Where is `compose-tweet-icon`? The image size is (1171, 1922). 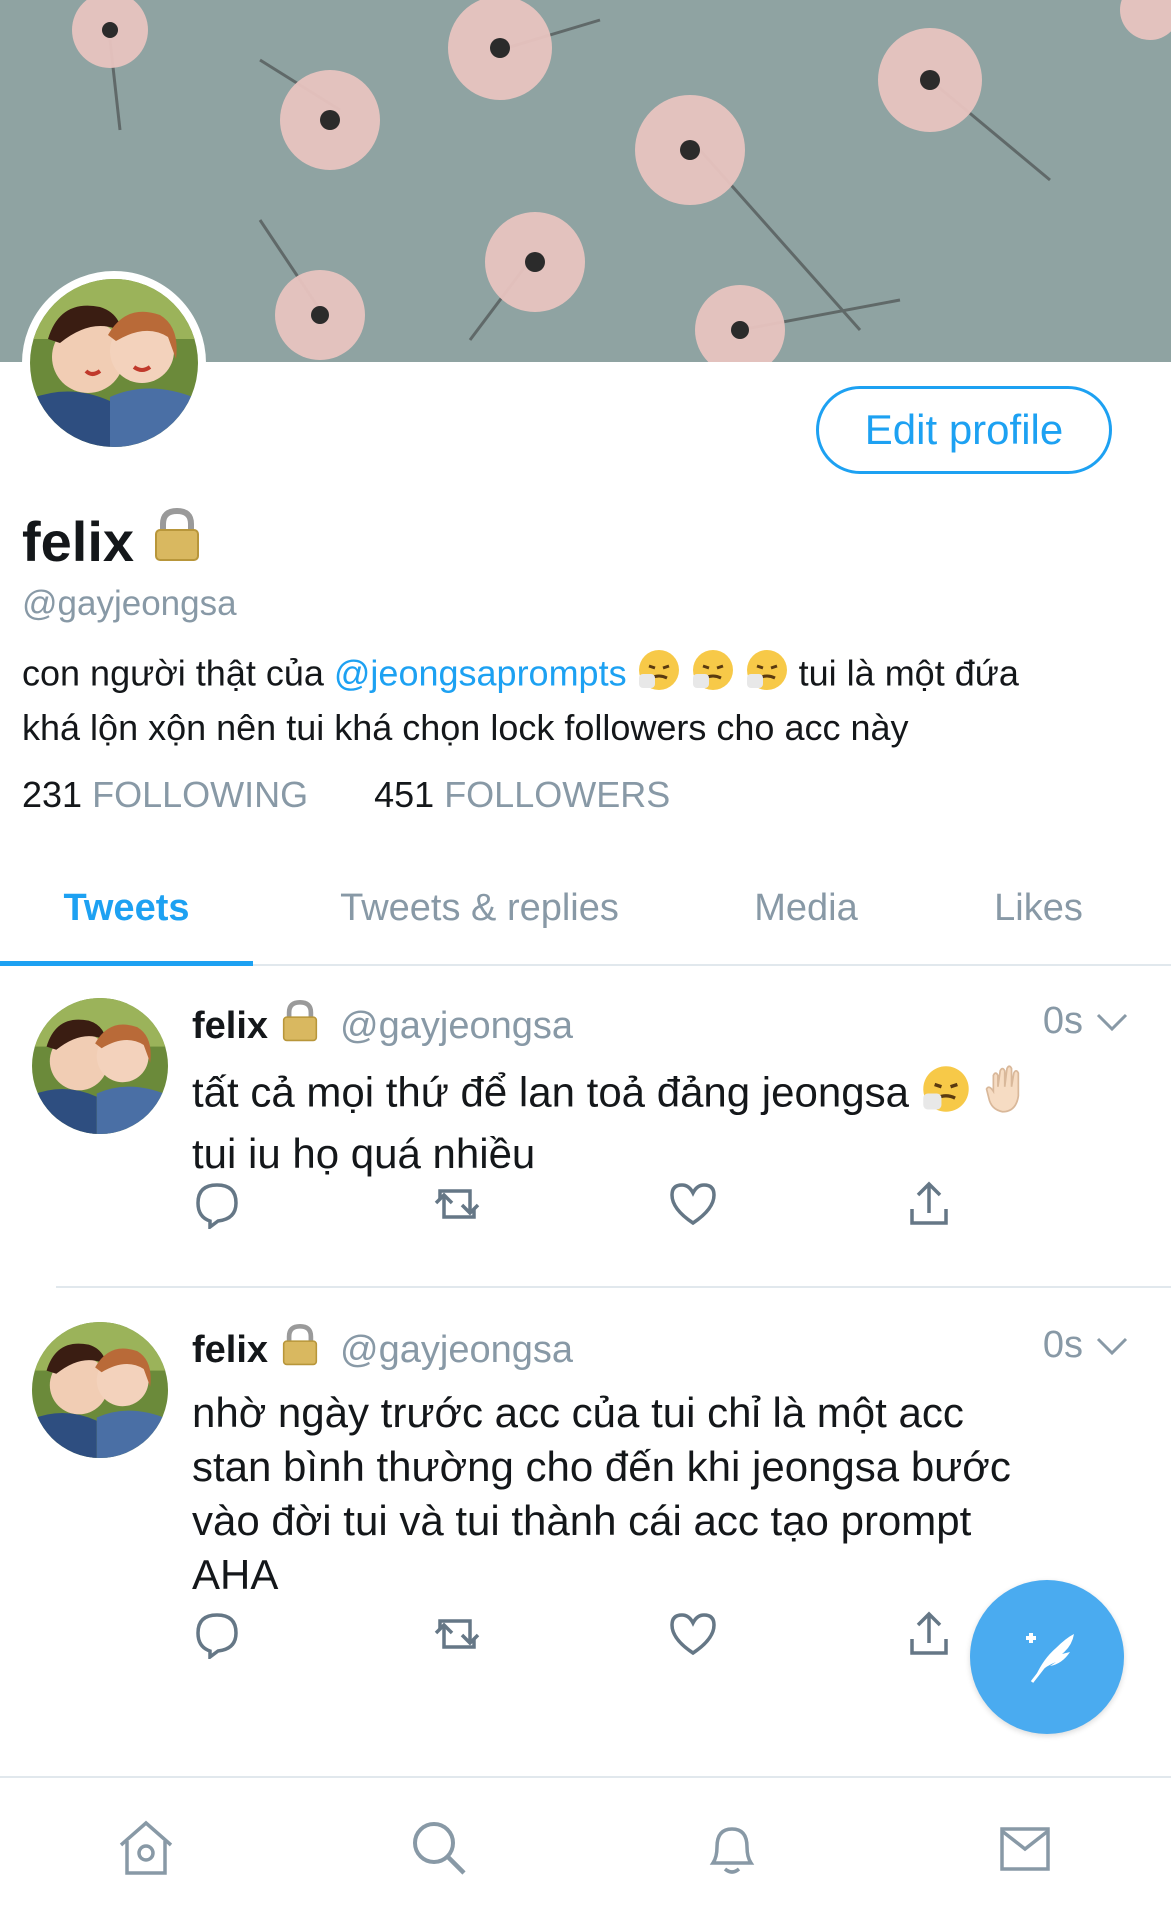
compose-tweet-icon is located at coordinates (1047, 1657).